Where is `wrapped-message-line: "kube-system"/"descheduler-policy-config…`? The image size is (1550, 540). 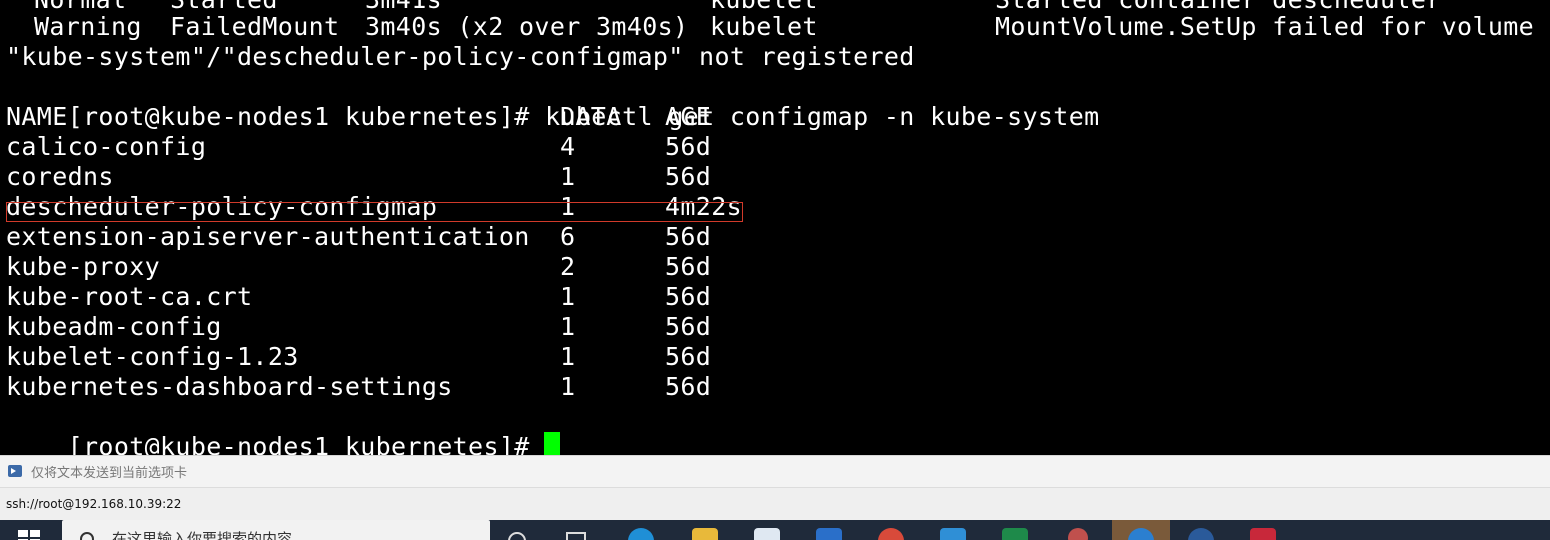 wrapped-message-line: "kube-system"/"descheduler-policy-config… is located at coordinates (460, 56).